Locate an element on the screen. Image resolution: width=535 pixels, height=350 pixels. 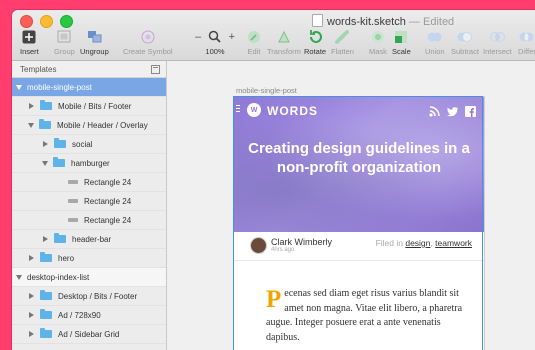
edit-button: Edit is located at coordinates (254, 42).